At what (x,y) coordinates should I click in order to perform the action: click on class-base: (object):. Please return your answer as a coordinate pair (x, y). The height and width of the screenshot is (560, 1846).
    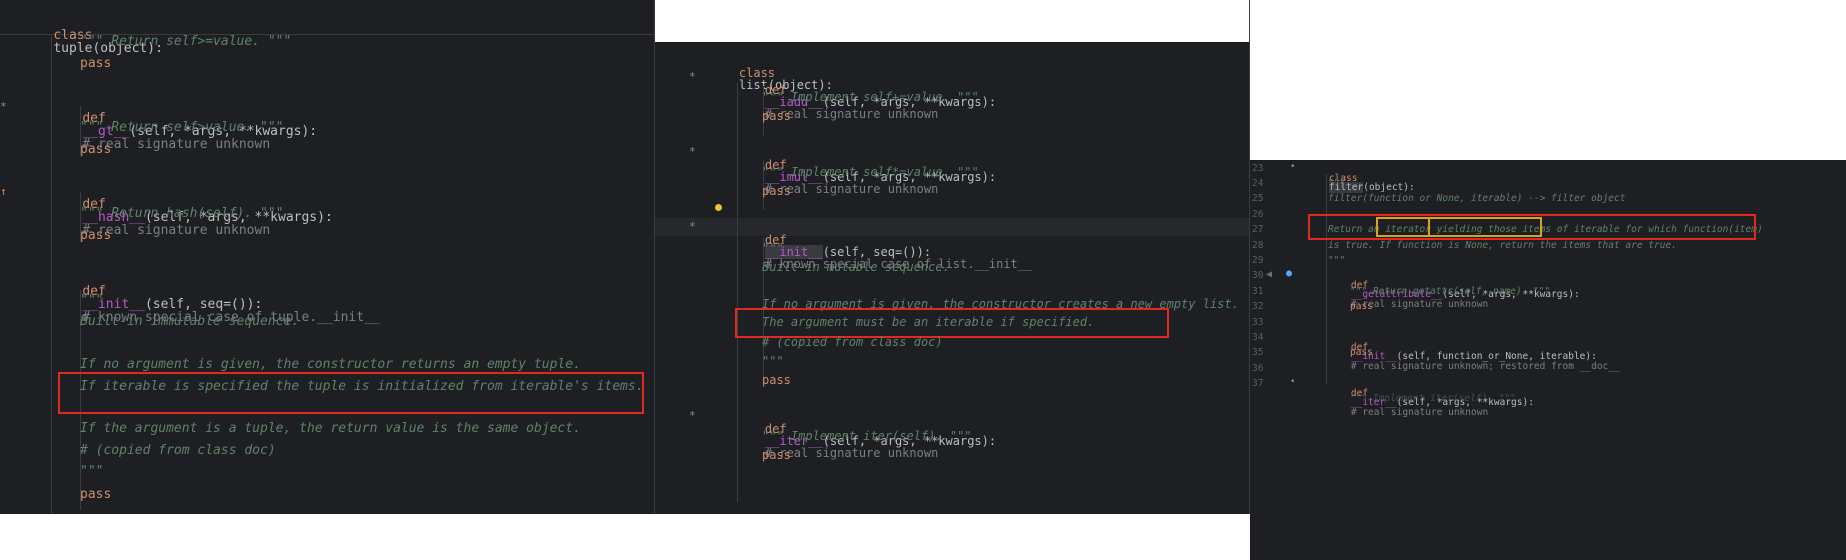
    Looking at the image, I should click on (1389, 187).